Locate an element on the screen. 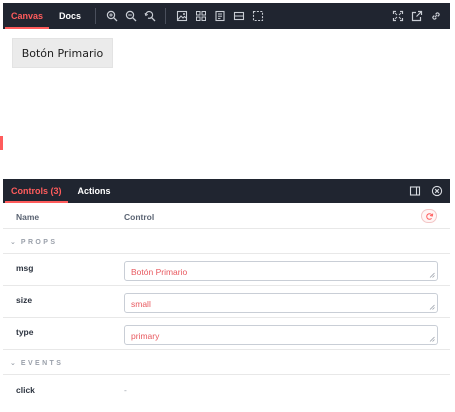 Image resolution: width=455 pixels, height=412 pixels. reset-controls-button is located at coordinates (429, 216).